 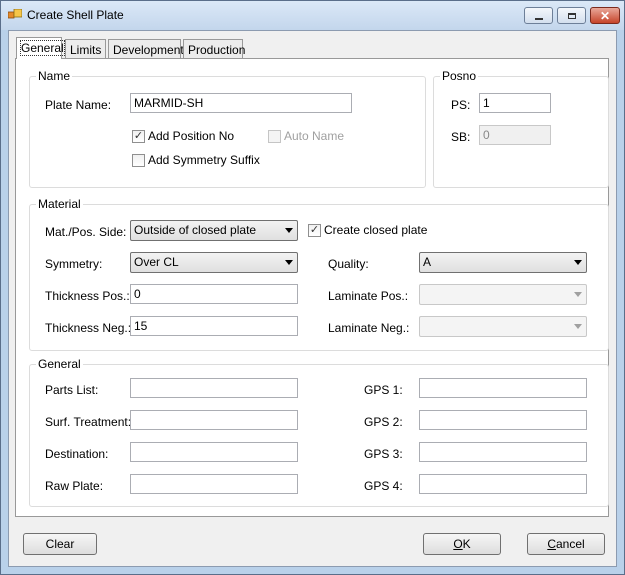 I want to click on laminate-neg-label: Laminate Neg.:, so click(x=369, y=328).